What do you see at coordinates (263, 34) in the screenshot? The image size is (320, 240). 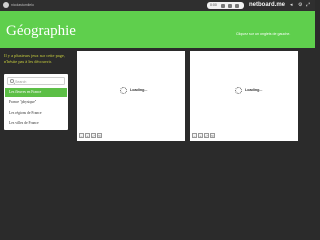 I see `page-subtitle: Cliquez sur un onglets de gauche.` at bounding box center [263, 34].